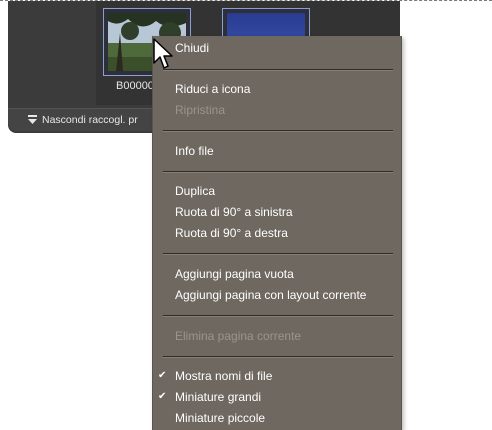 The image size is (492, 430). I want to click on menu-item-duplicate: Duplica, so click(277, 191).